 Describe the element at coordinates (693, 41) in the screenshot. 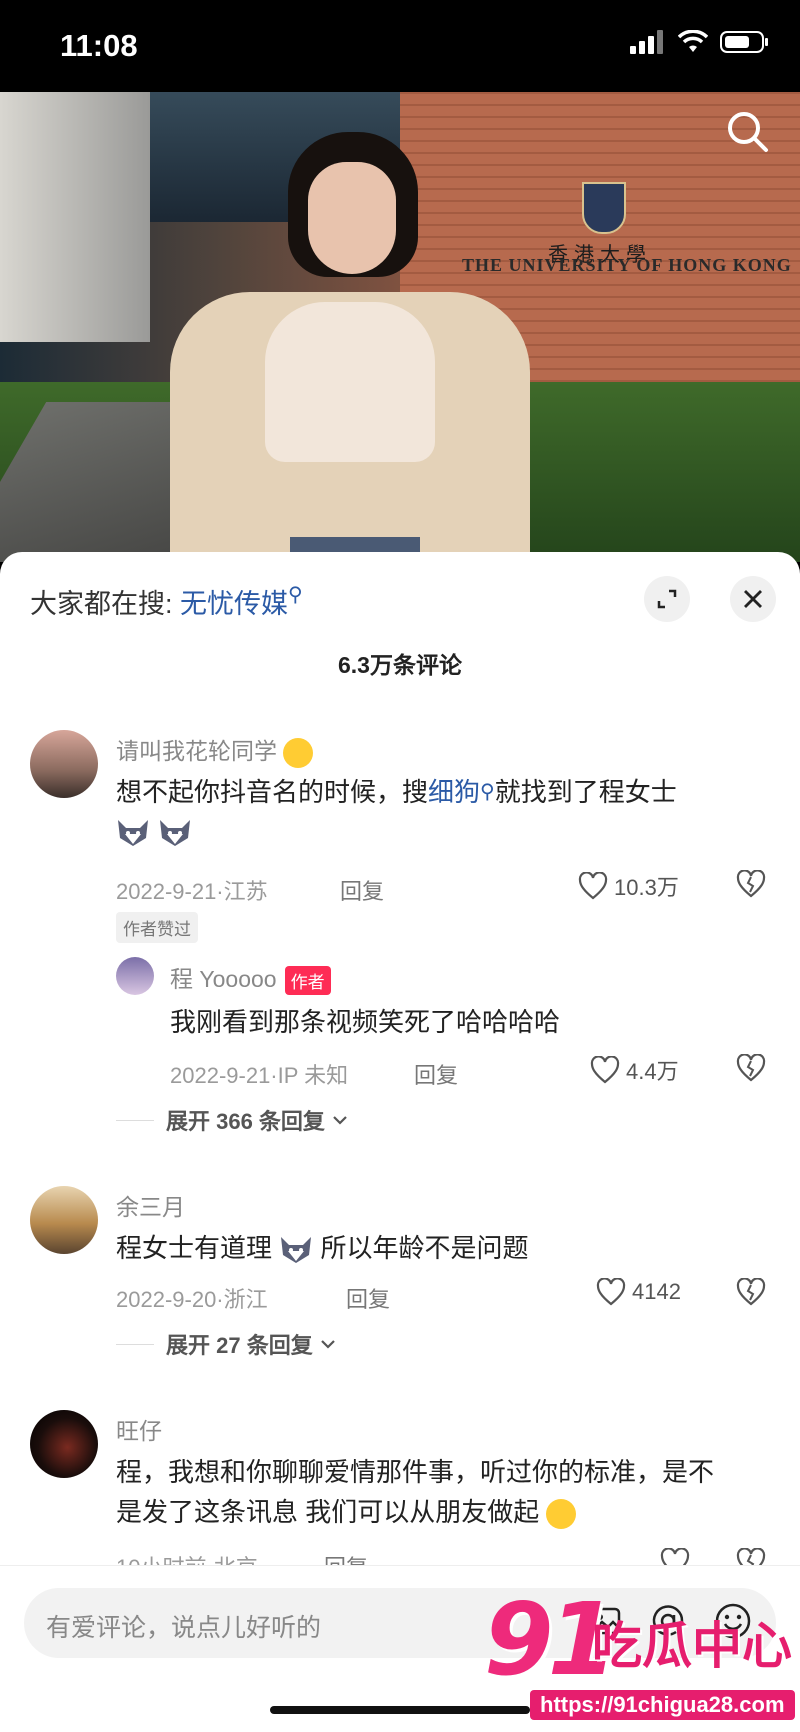

I see `wifi-icon` at that location.